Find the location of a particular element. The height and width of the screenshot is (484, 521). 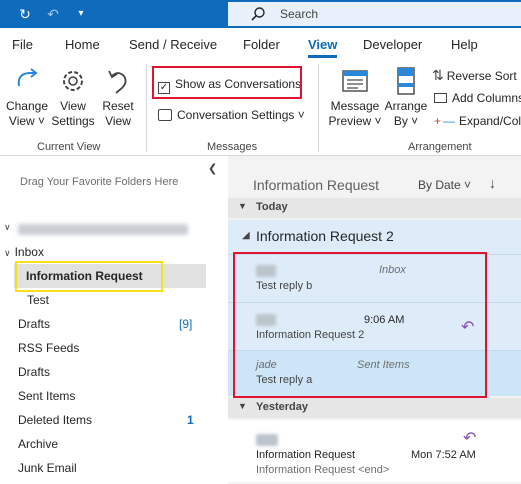

sort-direction-icon: ↓ is located at coordinates (492, 183).